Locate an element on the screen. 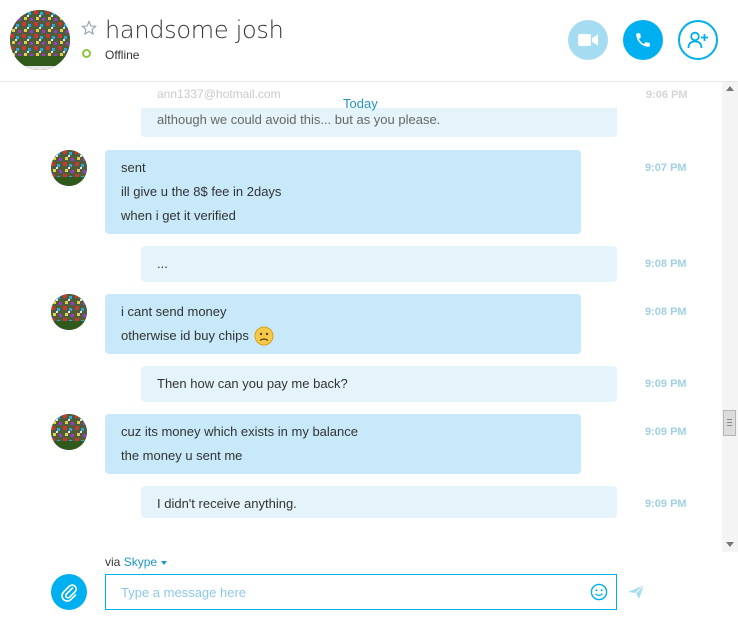 This screenshot has width=738, height=630. message-input-box is located at coordinates (361, 592).